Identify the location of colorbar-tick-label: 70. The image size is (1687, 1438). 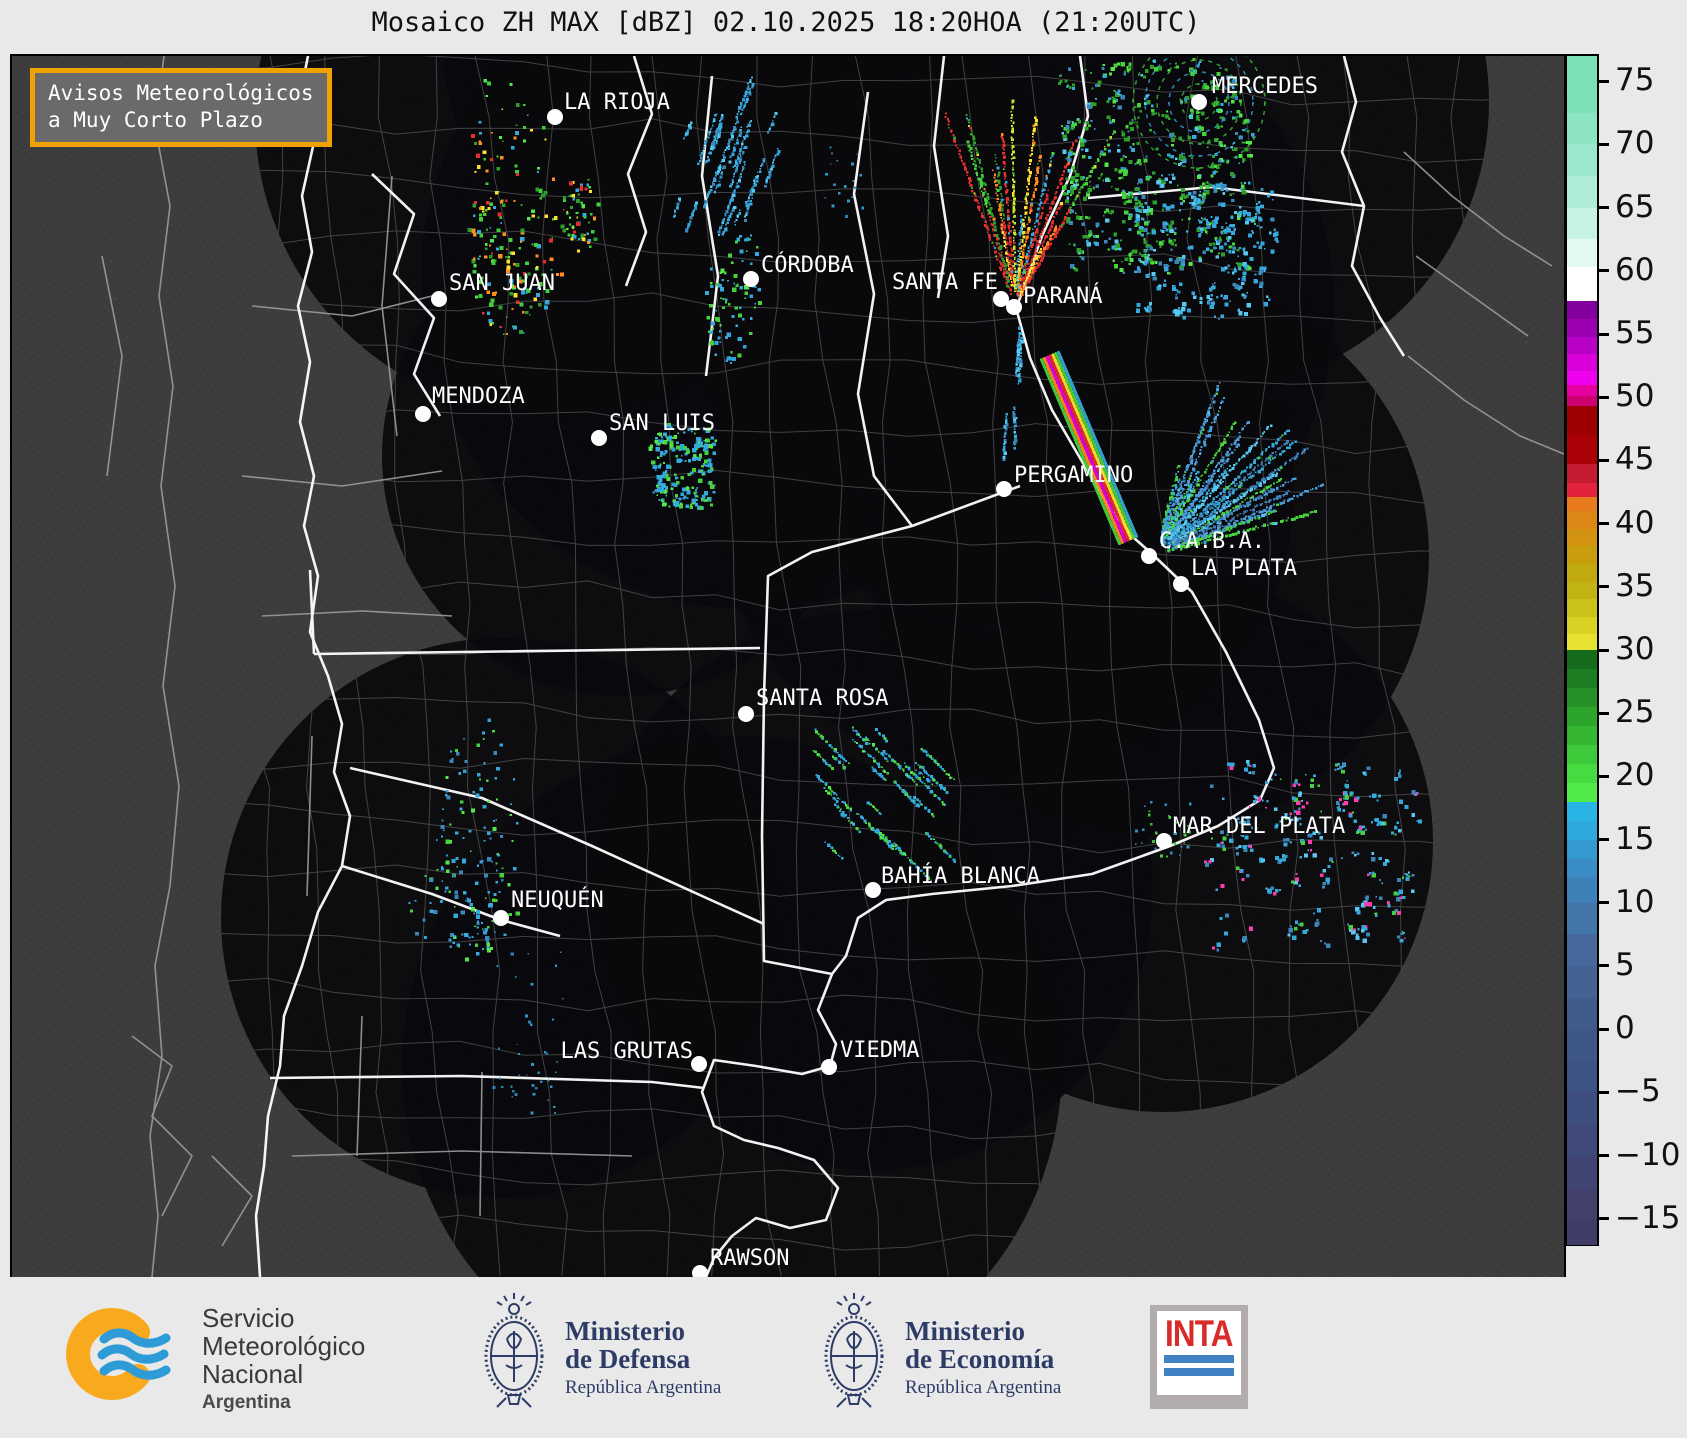
(1635, 143).